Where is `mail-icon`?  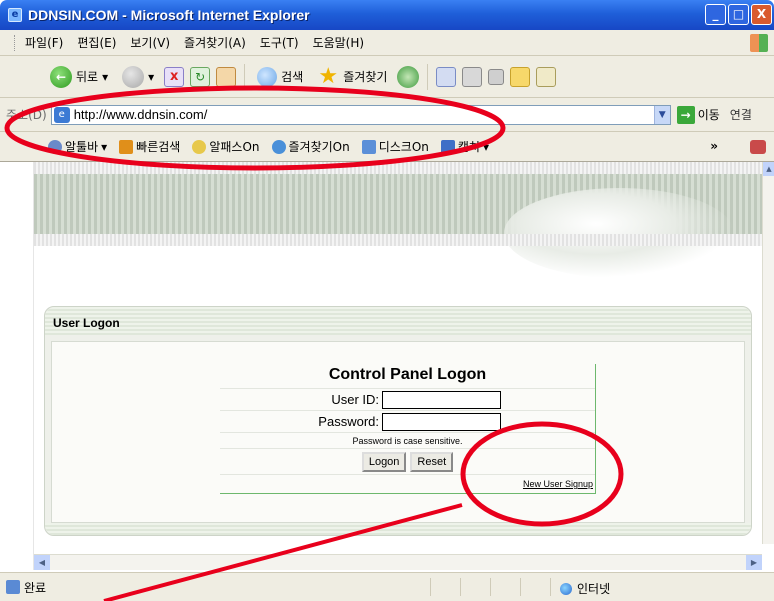 mail-icon is located at coordinates (446, 76).